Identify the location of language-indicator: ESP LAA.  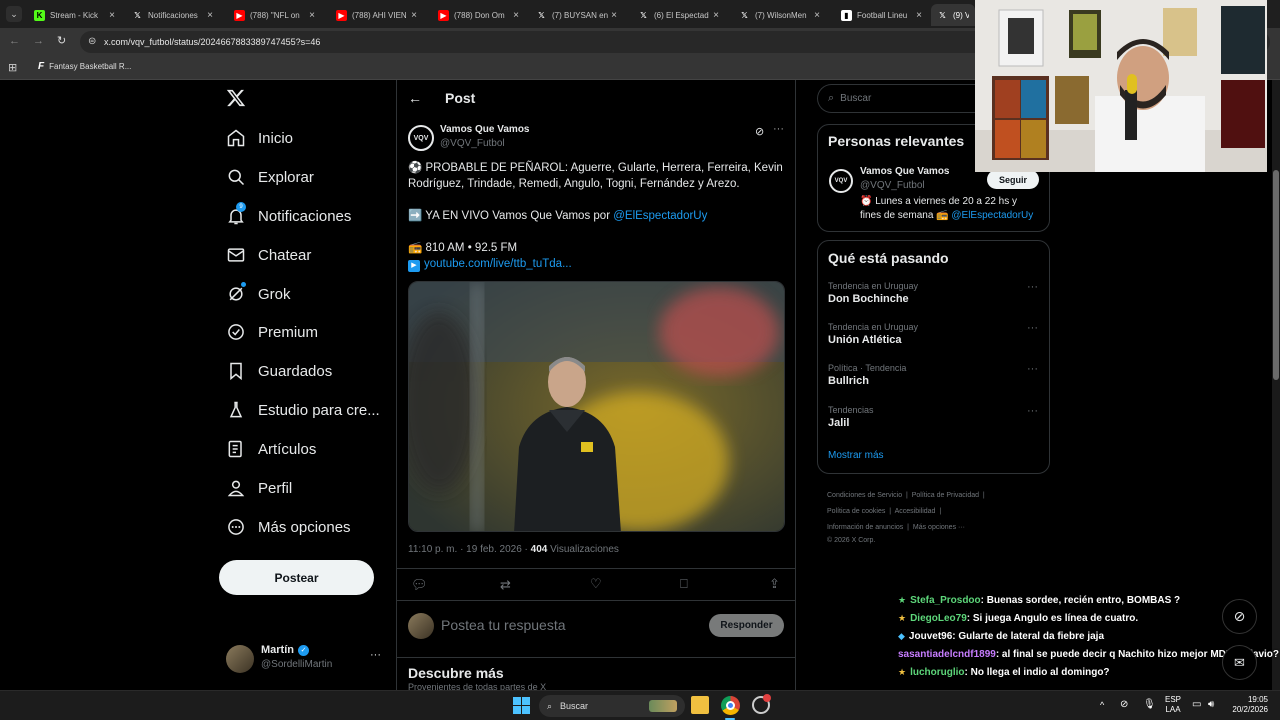
(1173, 705).